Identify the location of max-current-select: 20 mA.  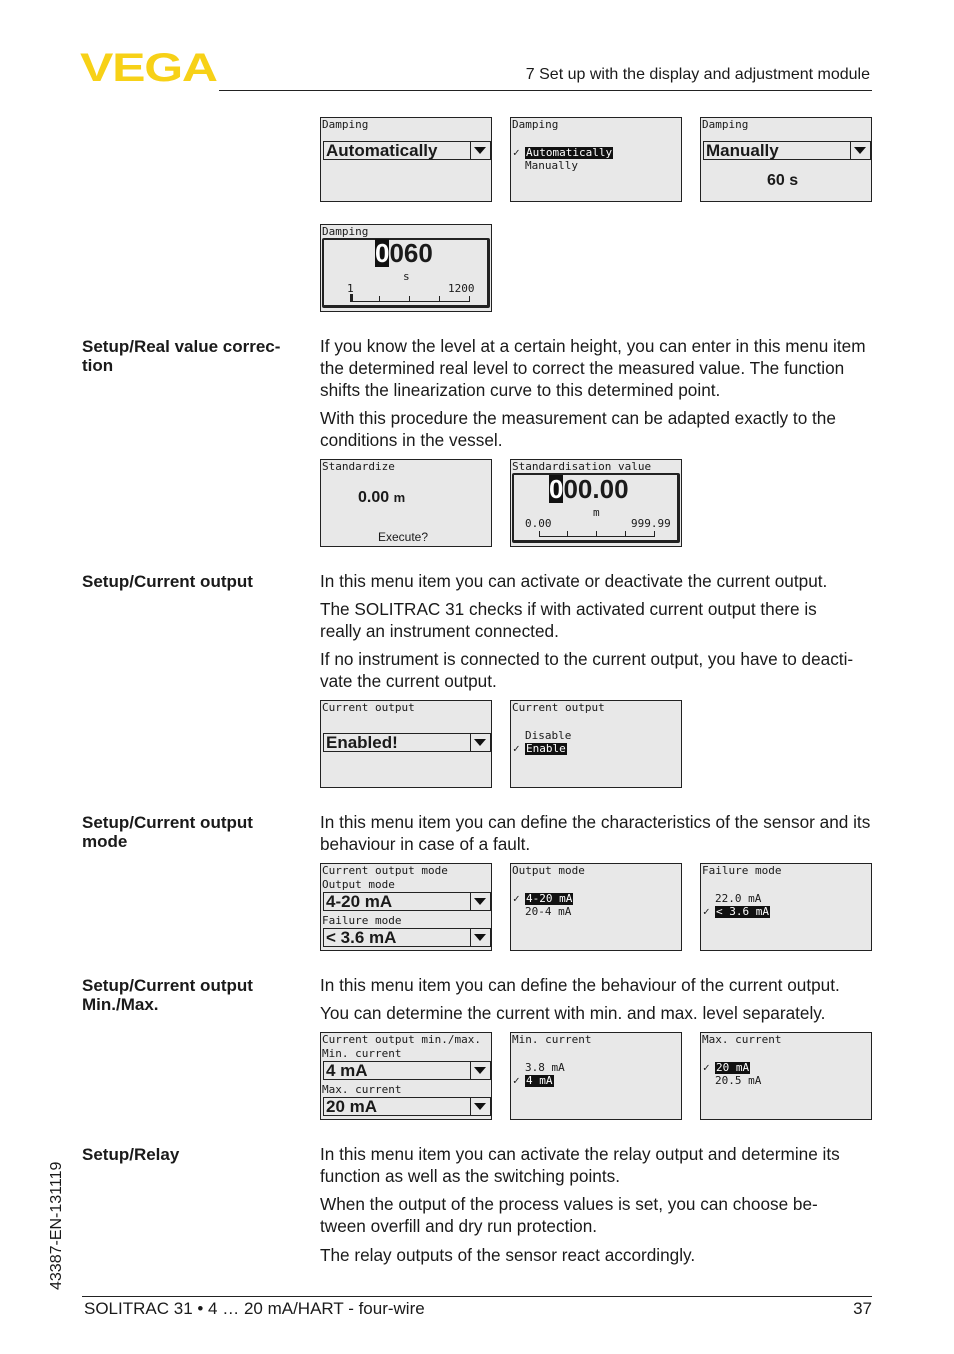
(407, 1106).